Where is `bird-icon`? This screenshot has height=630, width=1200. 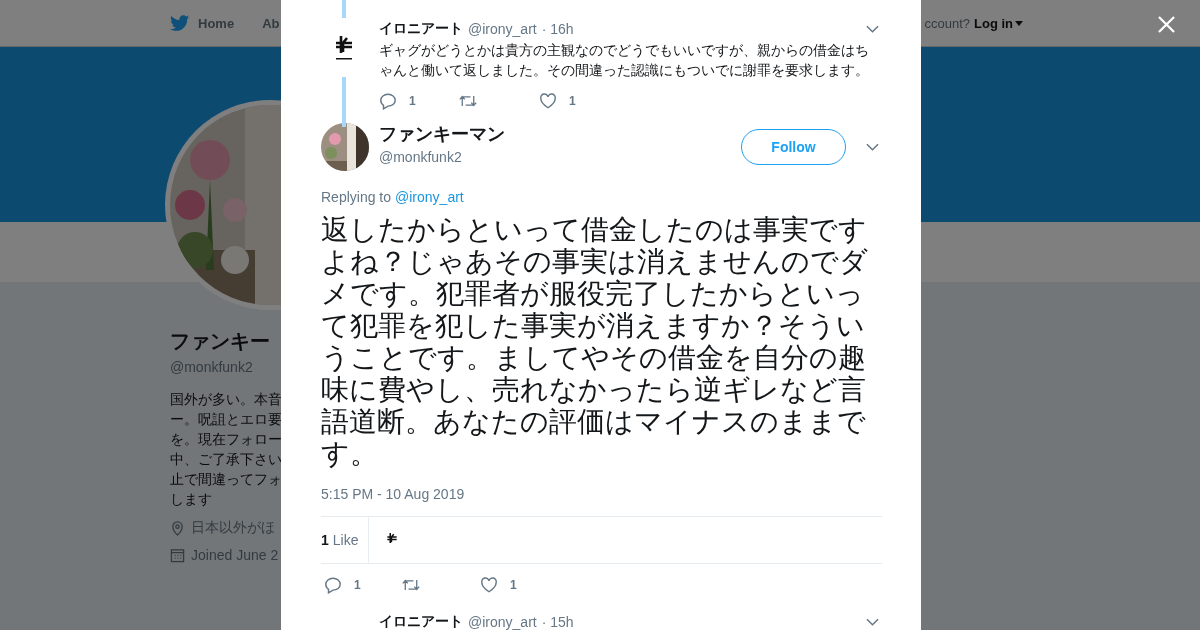
bird-icon is located at coordinates (180, 23).